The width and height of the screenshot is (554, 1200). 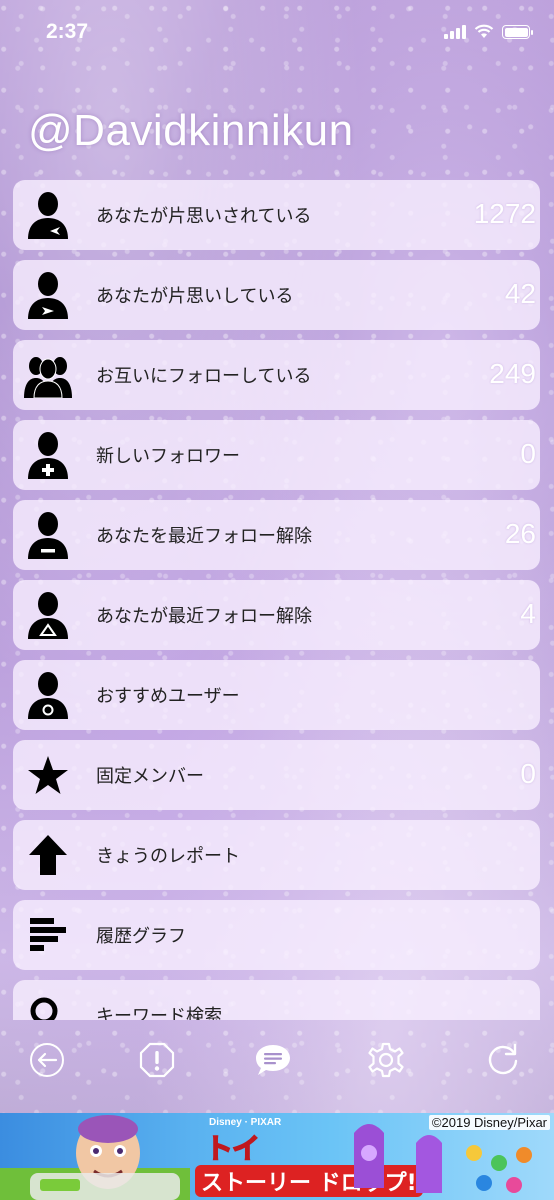 I want to click on menu-item-unrequited-by-others: あなたが片思いされている 1272, so click(x=276, y=215).